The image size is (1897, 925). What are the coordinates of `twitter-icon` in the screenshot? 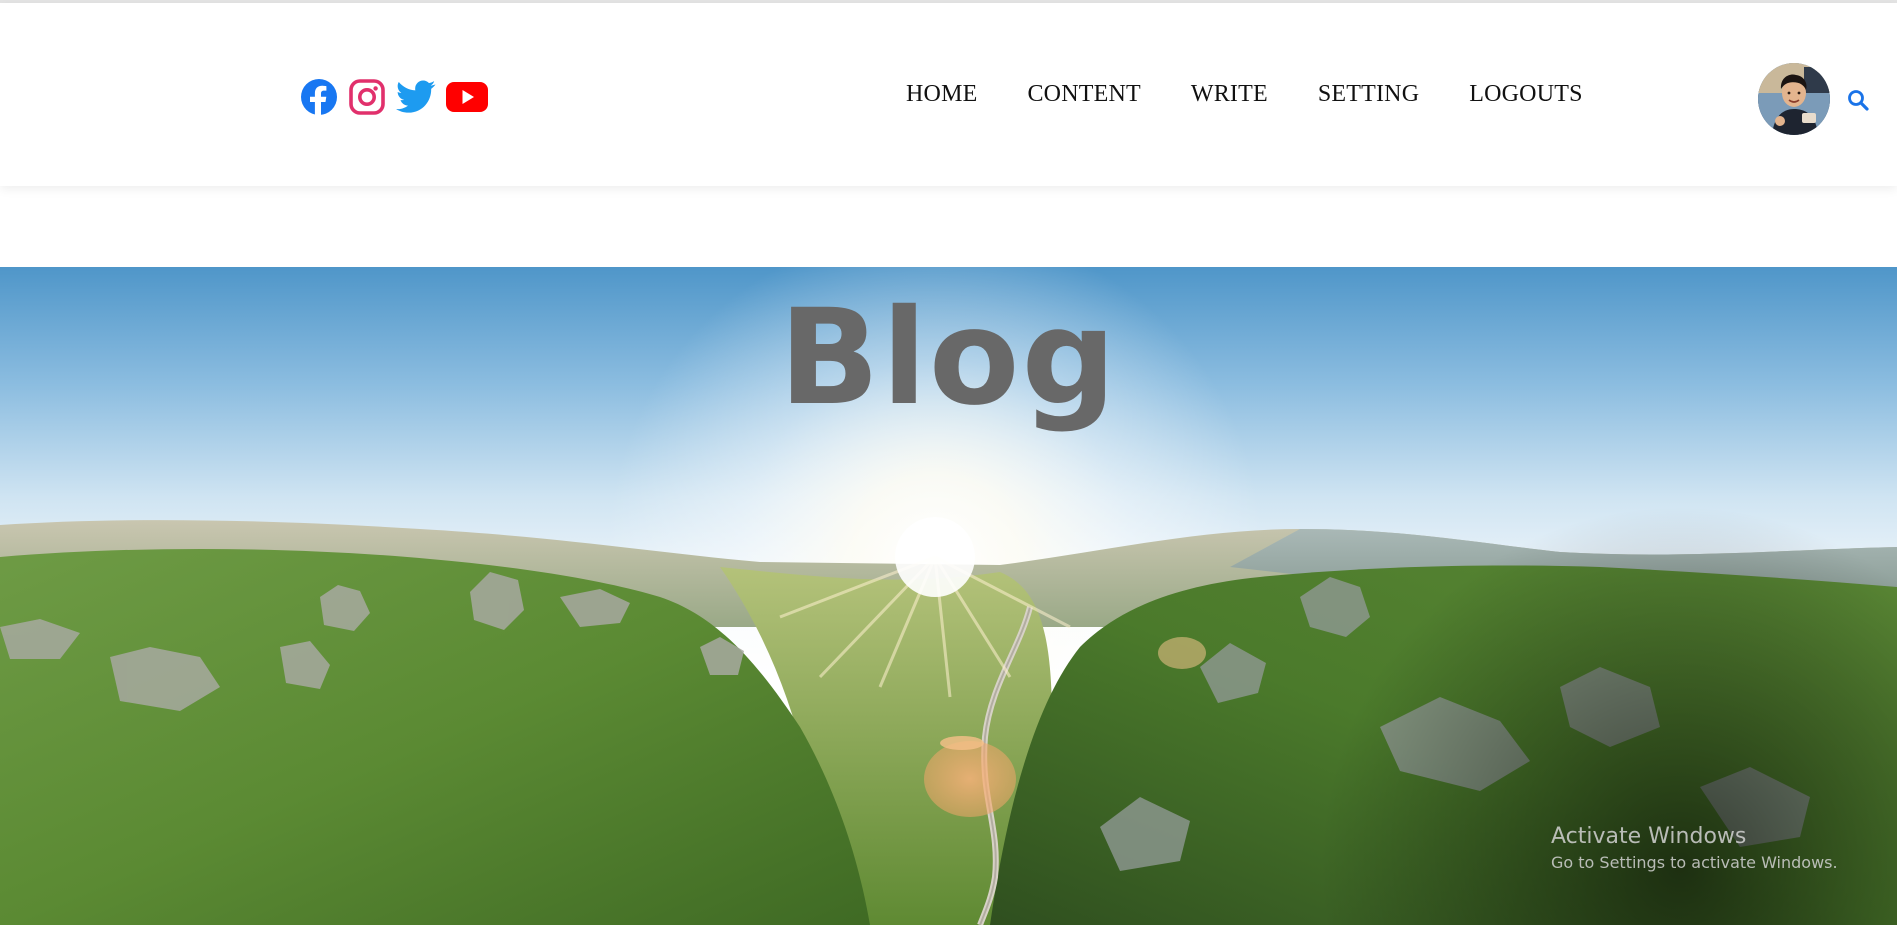 It's located at (416, 97).